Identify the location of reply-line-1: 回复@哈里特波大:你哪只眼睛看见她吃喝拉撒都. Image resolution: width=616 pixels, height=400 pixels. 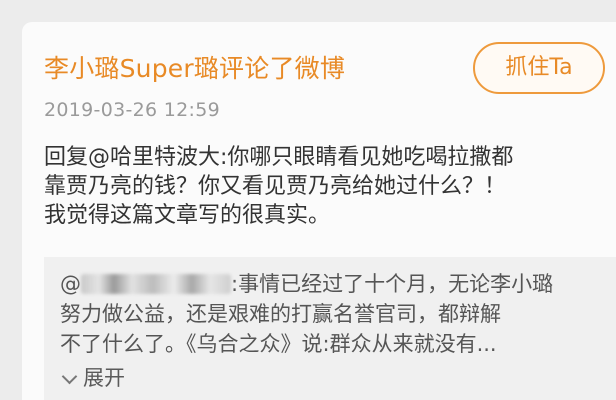
(279, 157).